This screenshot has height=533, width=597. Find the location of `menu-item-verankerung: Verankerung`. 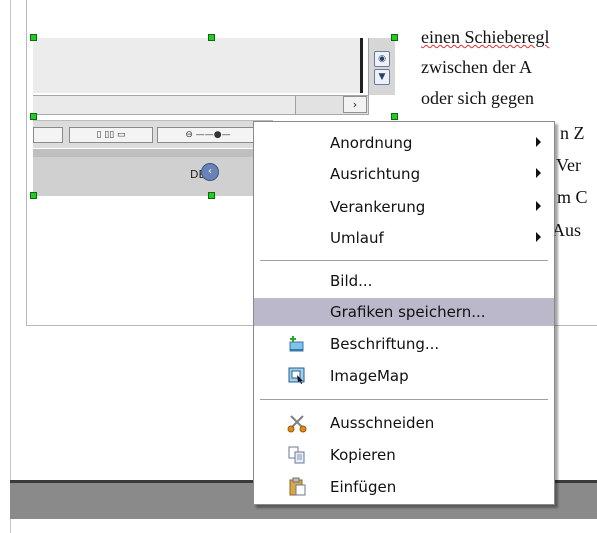

menu-item-verankerung: Verankerung is located at coordinates (404, 207).